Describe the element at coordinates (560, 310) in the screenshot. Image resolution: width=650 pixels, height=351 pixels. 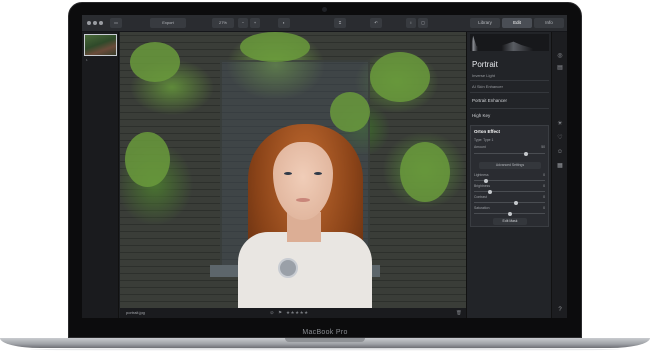
I see `help-icon: ?` at that location.